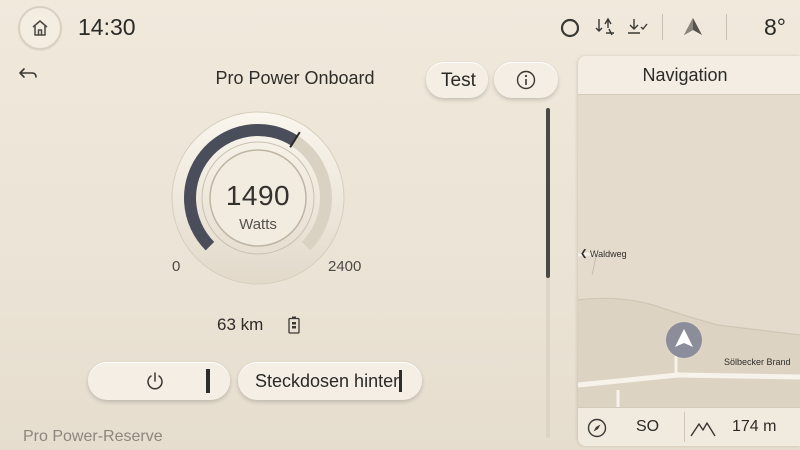 Image resolution: width=800 pixels, height=450 pixels. What do you see at coordinates (258, 224) in the screenshot?
I see `gauge-unit: Watts` at bounding box center [258, 224].